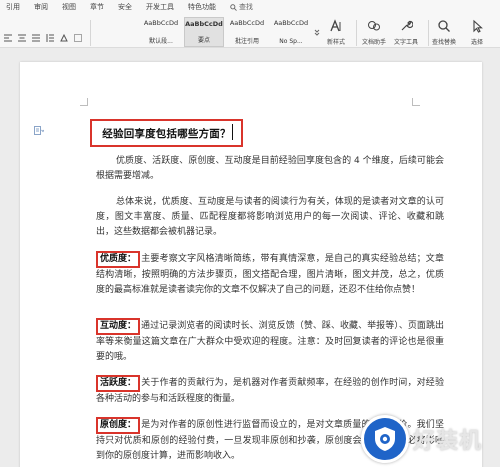 This screenshot has width=500, height=467. Describe the element at coordinates (69, 7) in the screenshot. I see `menu-item-view: 视图` at that location.